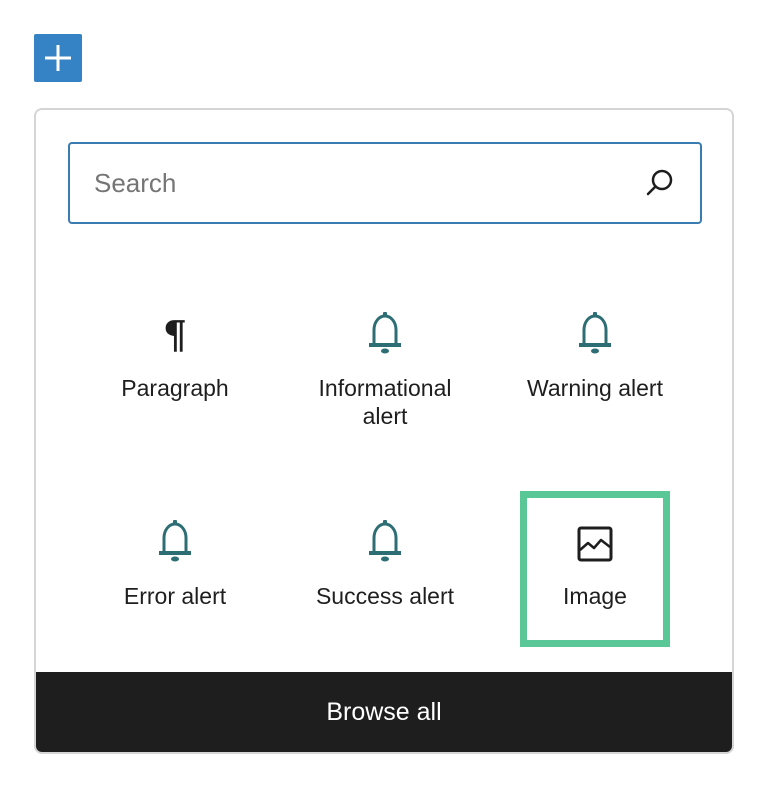  I want to click on block-item-label: Success alert, so click(385, 596).